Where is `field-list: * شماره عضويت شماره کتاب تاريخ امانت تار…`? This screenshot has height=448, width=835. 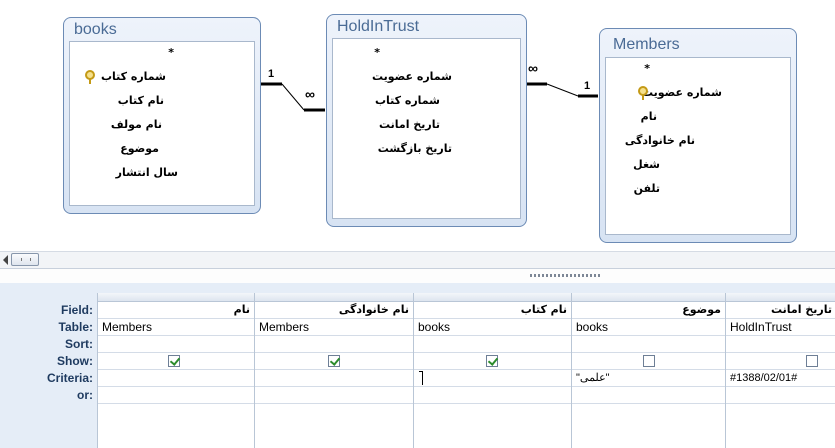
field-list: * شماره عضويت شماره کتاب تاريخ امانت تار… is located at coordinates (426, 128).